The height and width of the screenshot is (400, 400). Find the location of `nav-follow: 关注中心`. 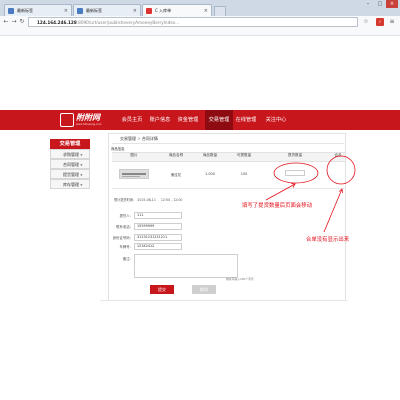

nav-follow: 关注中心 is located at coordinates (276, 120).